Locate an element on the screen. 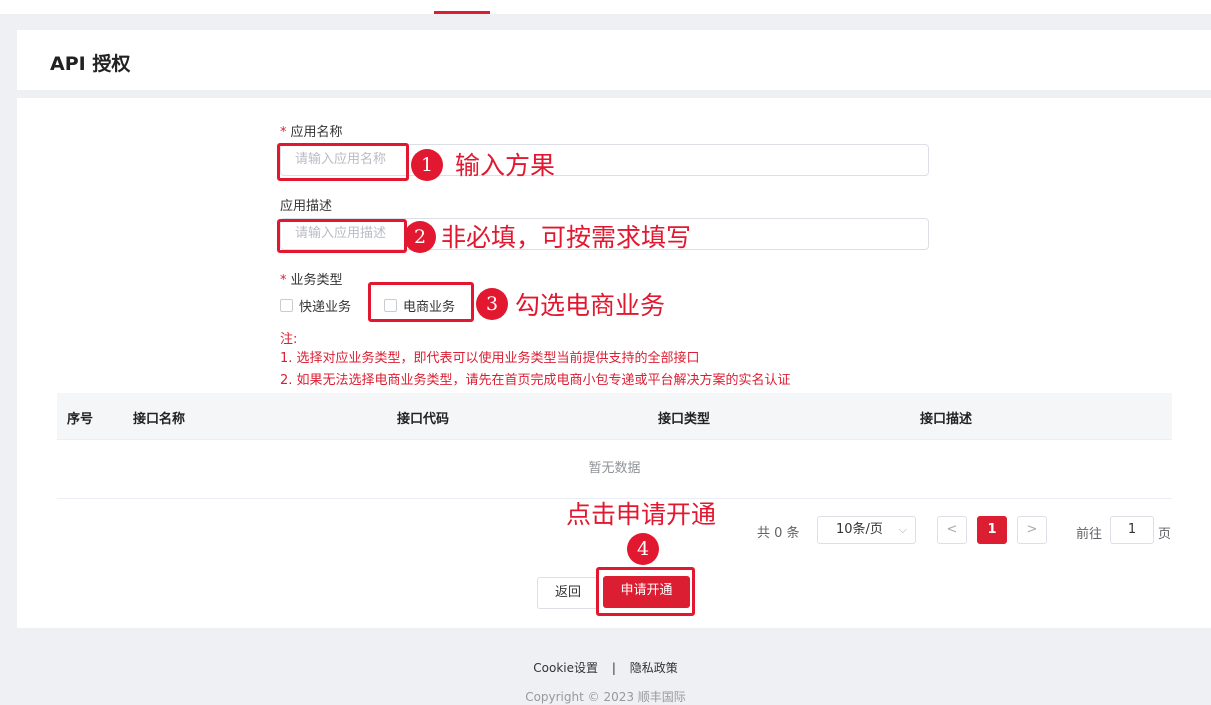  col-name: 接口名称 is located at coordinates (159, 419).